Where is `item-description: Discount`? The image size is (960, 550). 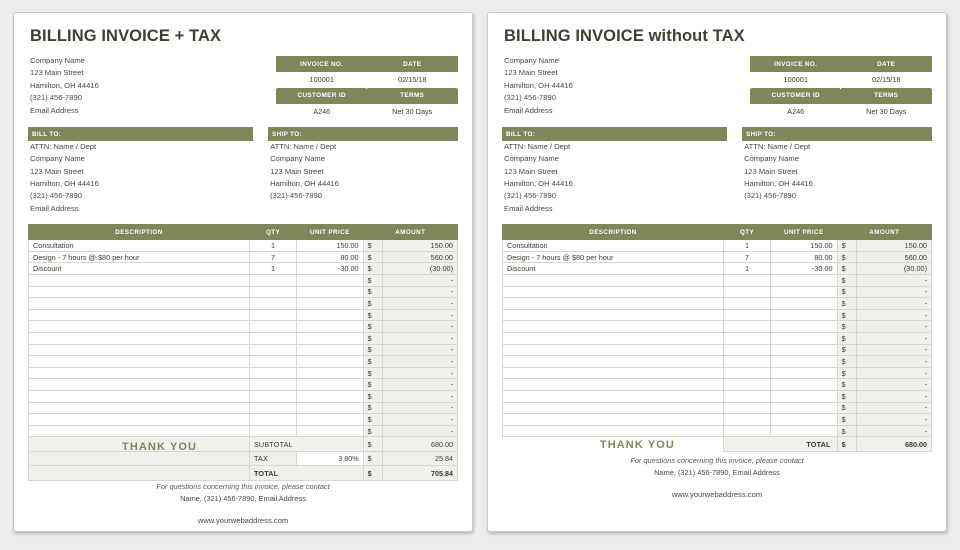
item-description: Discount is located at coordinates (613, 268).